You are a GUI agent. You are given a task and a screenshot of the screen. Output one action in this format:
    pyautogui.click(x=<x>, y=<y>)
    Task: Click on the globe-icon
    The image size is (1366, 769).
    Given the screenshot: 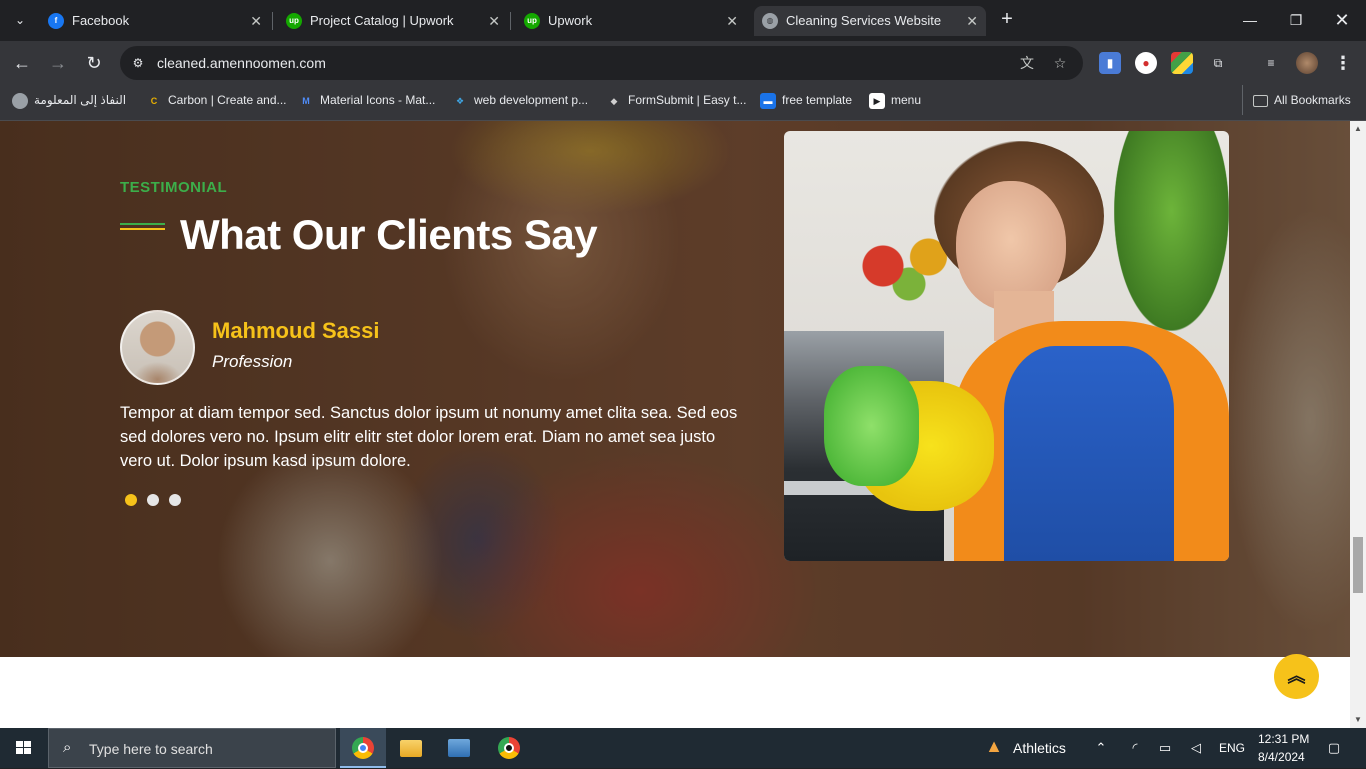 What is the action you would take?
    pyautogui.click(x=20, y=100)
    